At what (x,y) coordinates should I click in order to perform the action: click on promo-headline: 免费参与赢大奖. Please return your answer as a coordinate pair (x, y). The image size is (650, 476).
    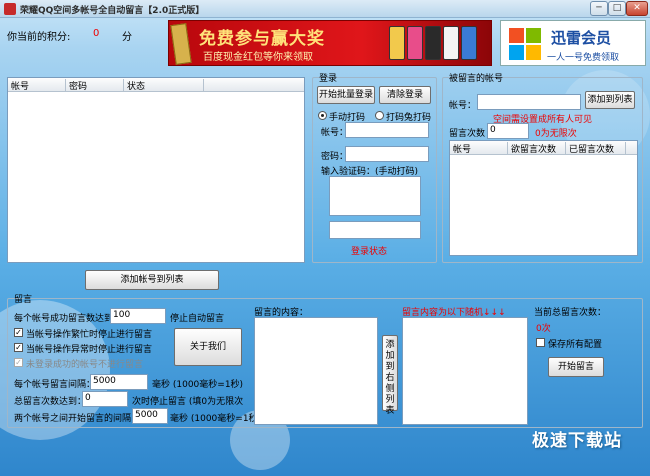
    Looking at the image, I should click on (262, 39).